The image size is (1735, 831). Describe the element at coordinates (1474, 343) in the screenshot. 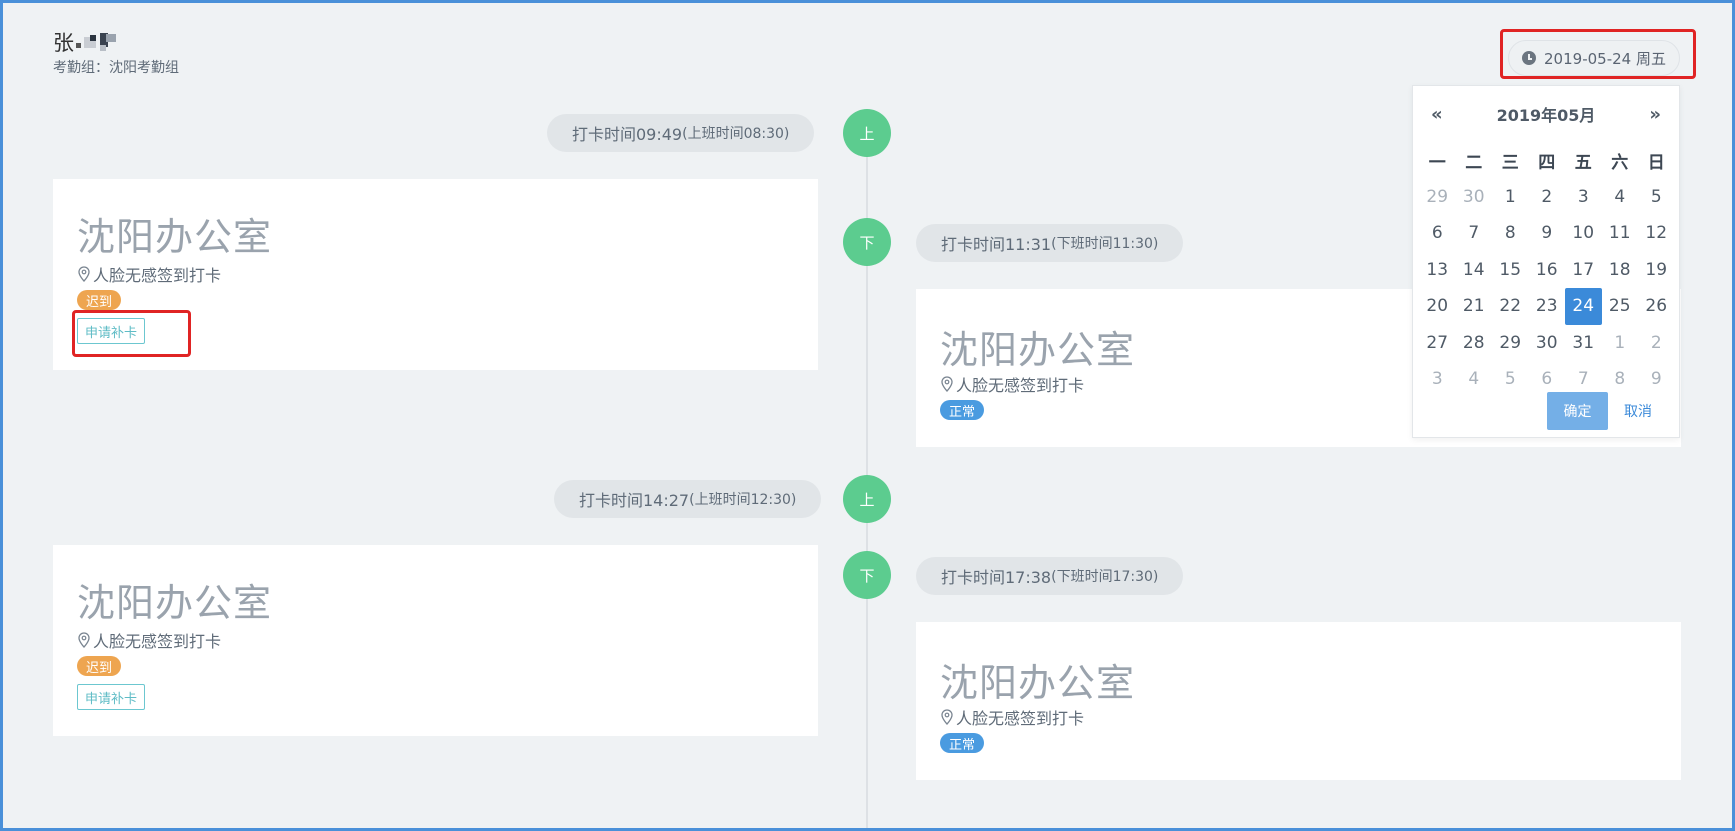

I see `calendar-day: 28` at that location.